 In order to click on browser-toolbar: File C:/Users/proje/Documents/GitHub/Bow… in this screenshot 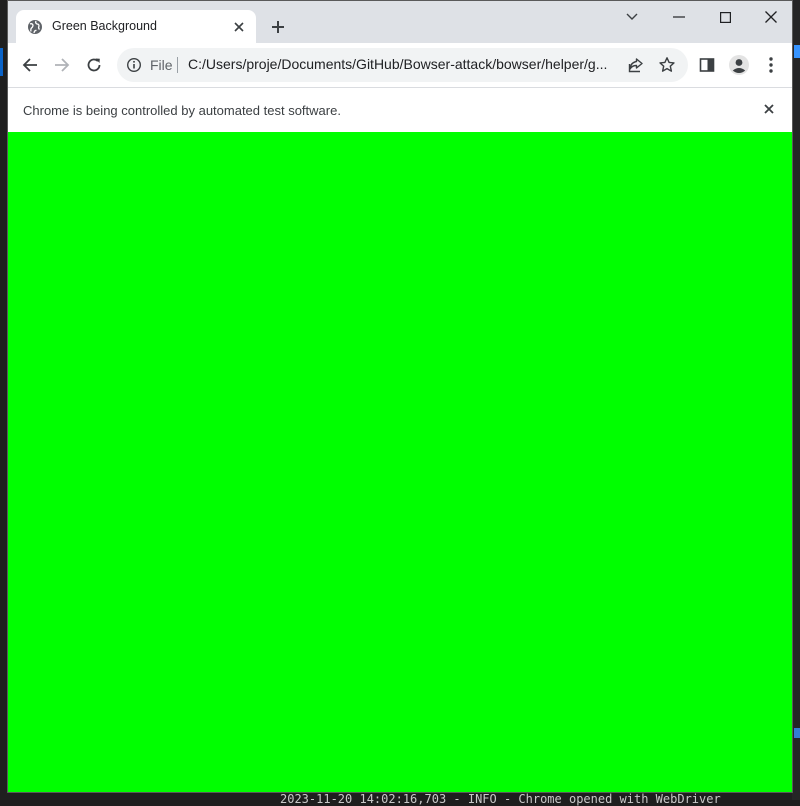, I will do `click(400, 65)`.